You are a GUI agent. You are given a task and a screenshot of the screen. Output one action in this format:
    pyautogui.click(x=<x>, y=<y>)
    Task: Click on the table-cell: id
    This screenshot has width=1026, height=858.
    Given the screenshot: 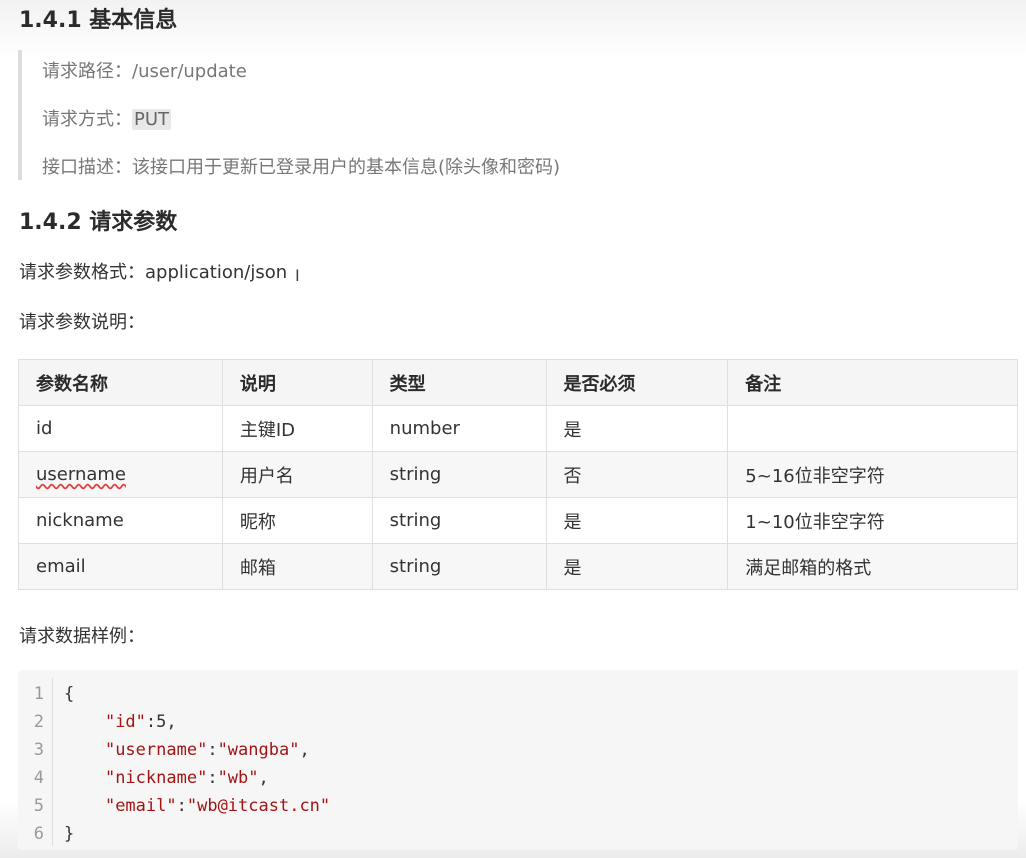 What is the action you would take?
    pyautogui.click(x=120, y=428)
    